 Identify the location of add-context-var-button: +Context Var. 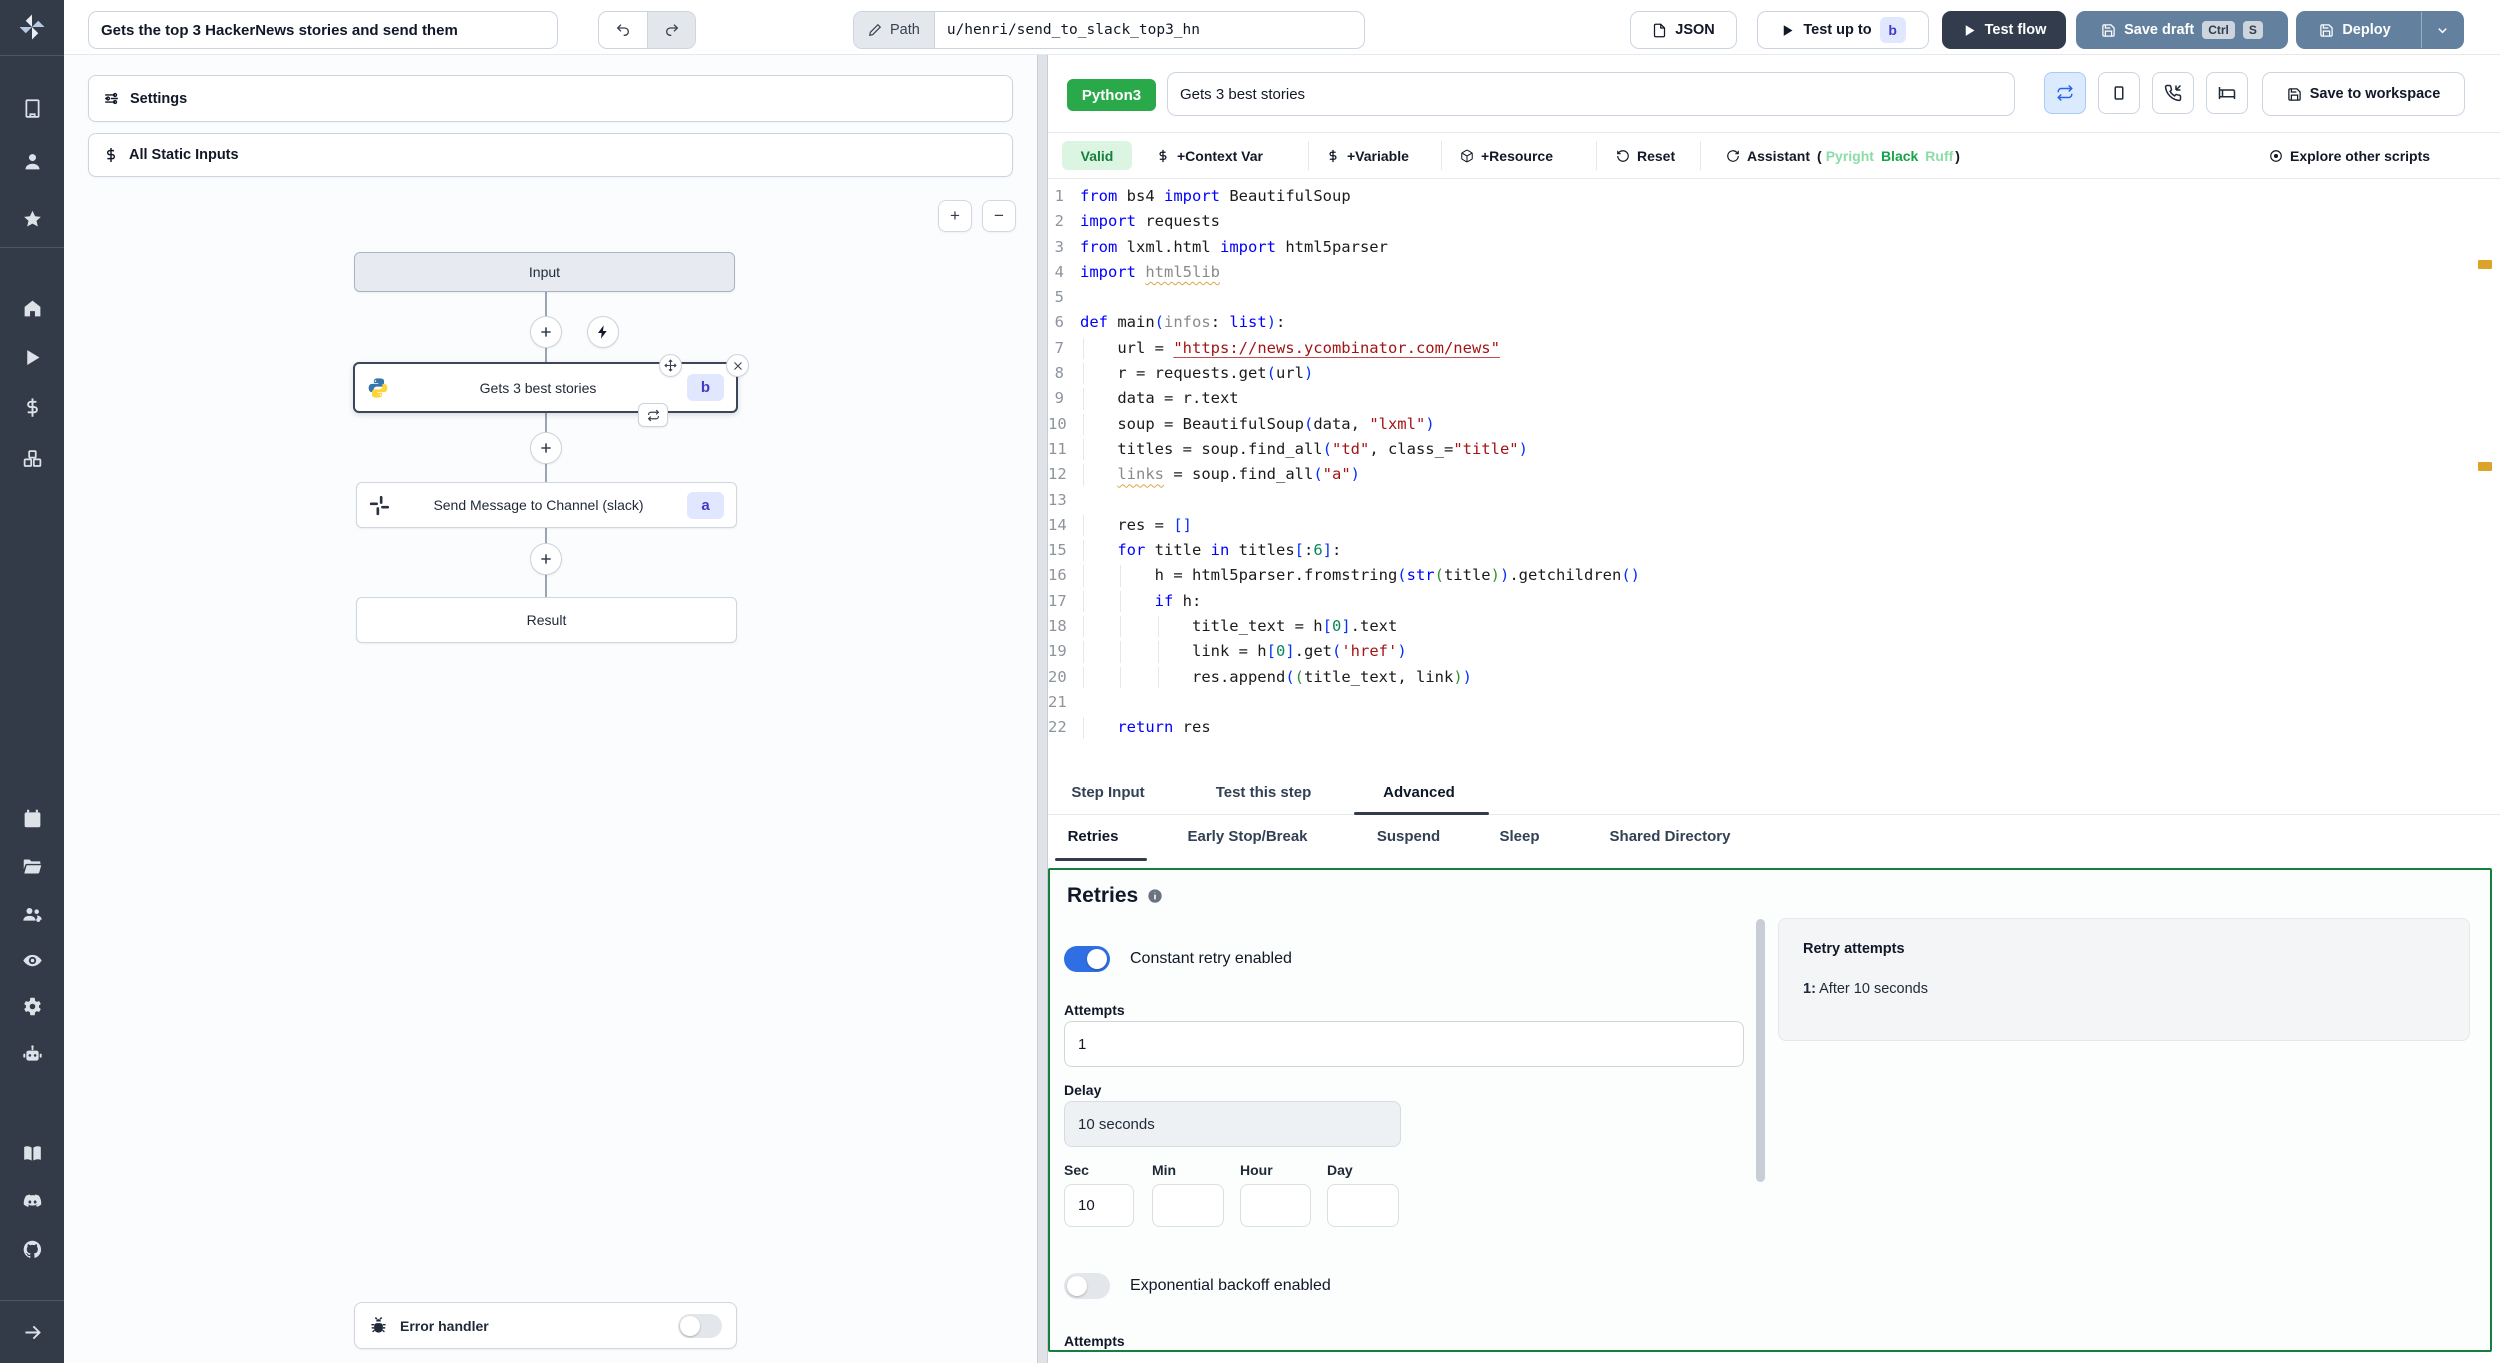
(1209, 155).